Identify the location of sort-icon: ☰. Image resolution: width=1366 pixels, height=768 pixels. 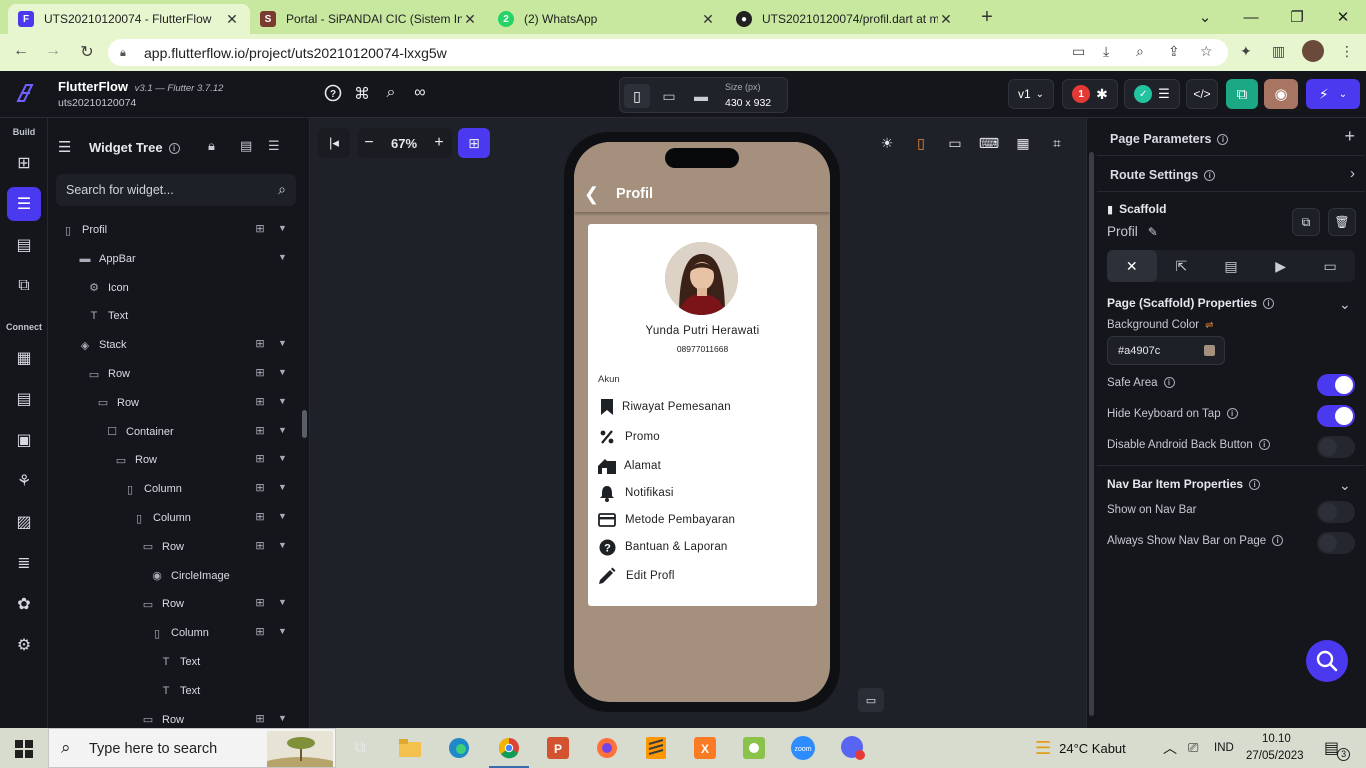
(274, 146).